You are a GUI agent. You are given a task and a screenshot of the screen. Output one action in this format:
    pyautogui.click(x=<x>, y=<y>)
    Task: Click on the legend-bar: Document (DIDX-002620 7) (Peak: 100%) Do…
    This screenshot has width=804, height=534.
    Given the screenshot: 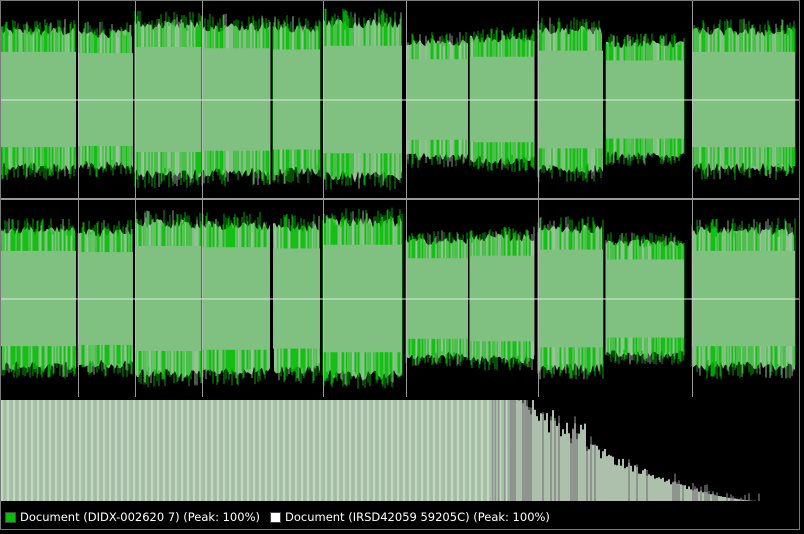 What is the action you would take?
    pyautogui.click(x=400, y=517)
    